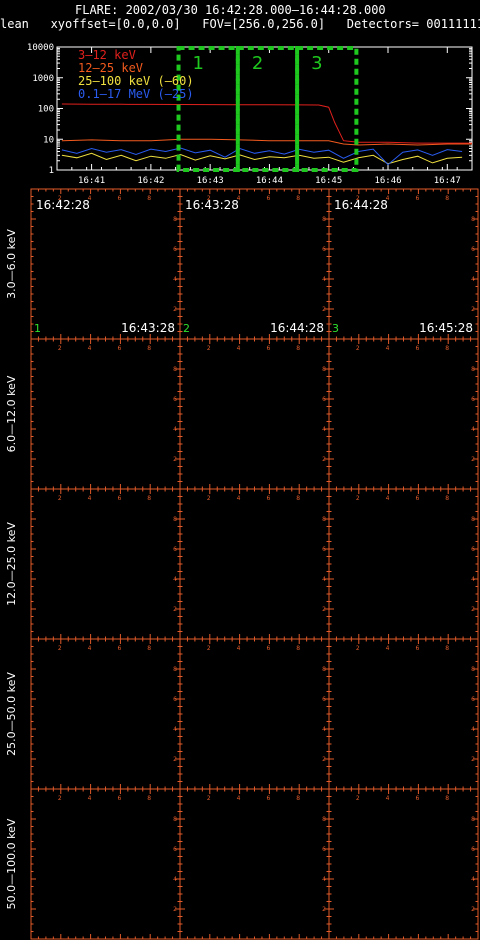 The height and width of the screenshot is (940, 480). What do you see at coordinates (361, 205) in the screenshot?
I see `panel-start-time: 16:44:28` at bounding box center [361, 205].